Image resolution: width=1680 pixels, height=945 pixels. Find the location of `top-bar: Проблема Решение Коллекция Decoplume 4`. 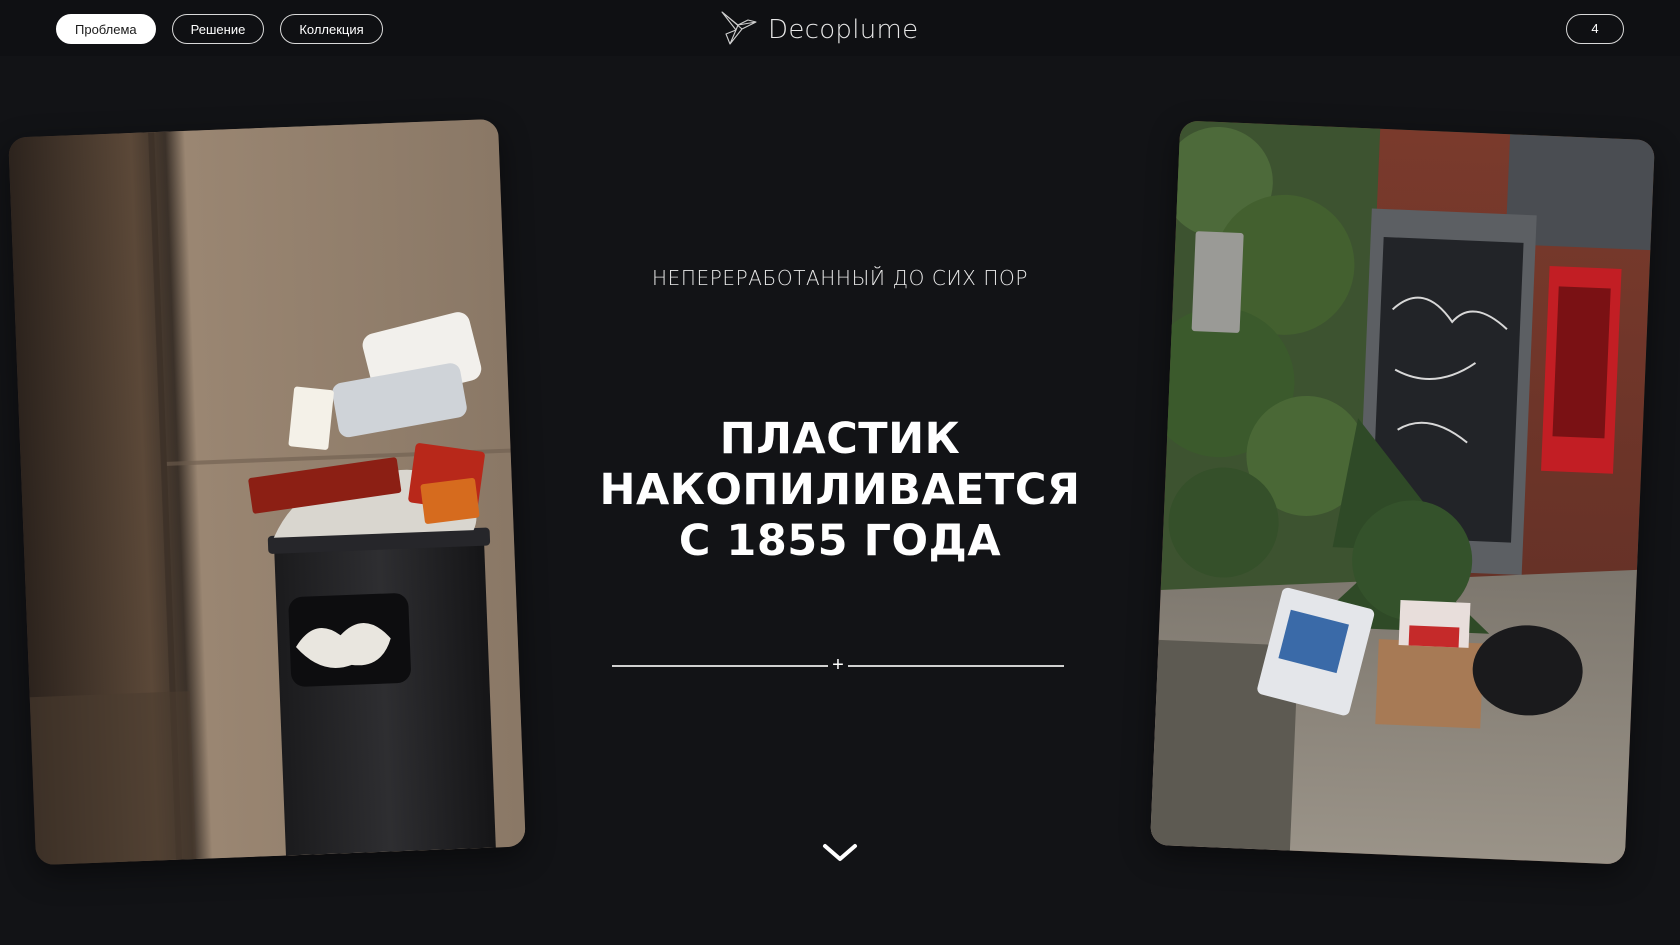

top-bar: Проблема Решение Коллекция Decoplume 4 is located at coordinates (840, 28).